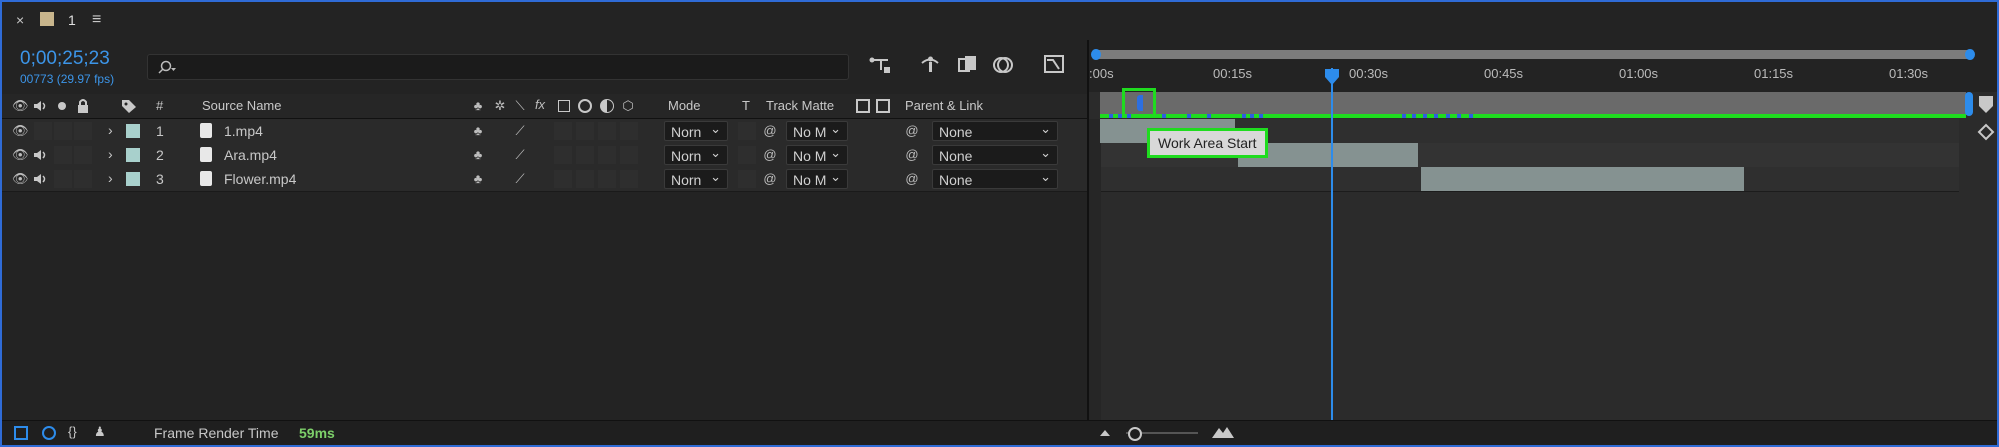 Image resolution: width=1999 pixels, height=447 pixels. Describe the element at coordinates (21, 433) in the screenshot. I see `layer-switches-toggle-icon` at that location.